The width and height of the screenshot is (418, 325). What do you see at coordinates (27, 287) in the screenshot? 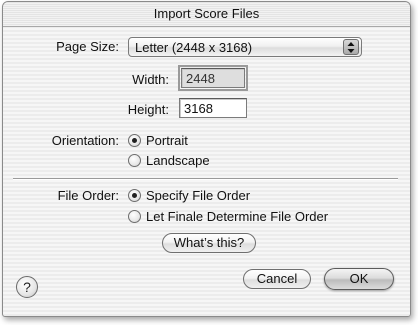
I see `help-button: ?` at bounding box center [27, 287].